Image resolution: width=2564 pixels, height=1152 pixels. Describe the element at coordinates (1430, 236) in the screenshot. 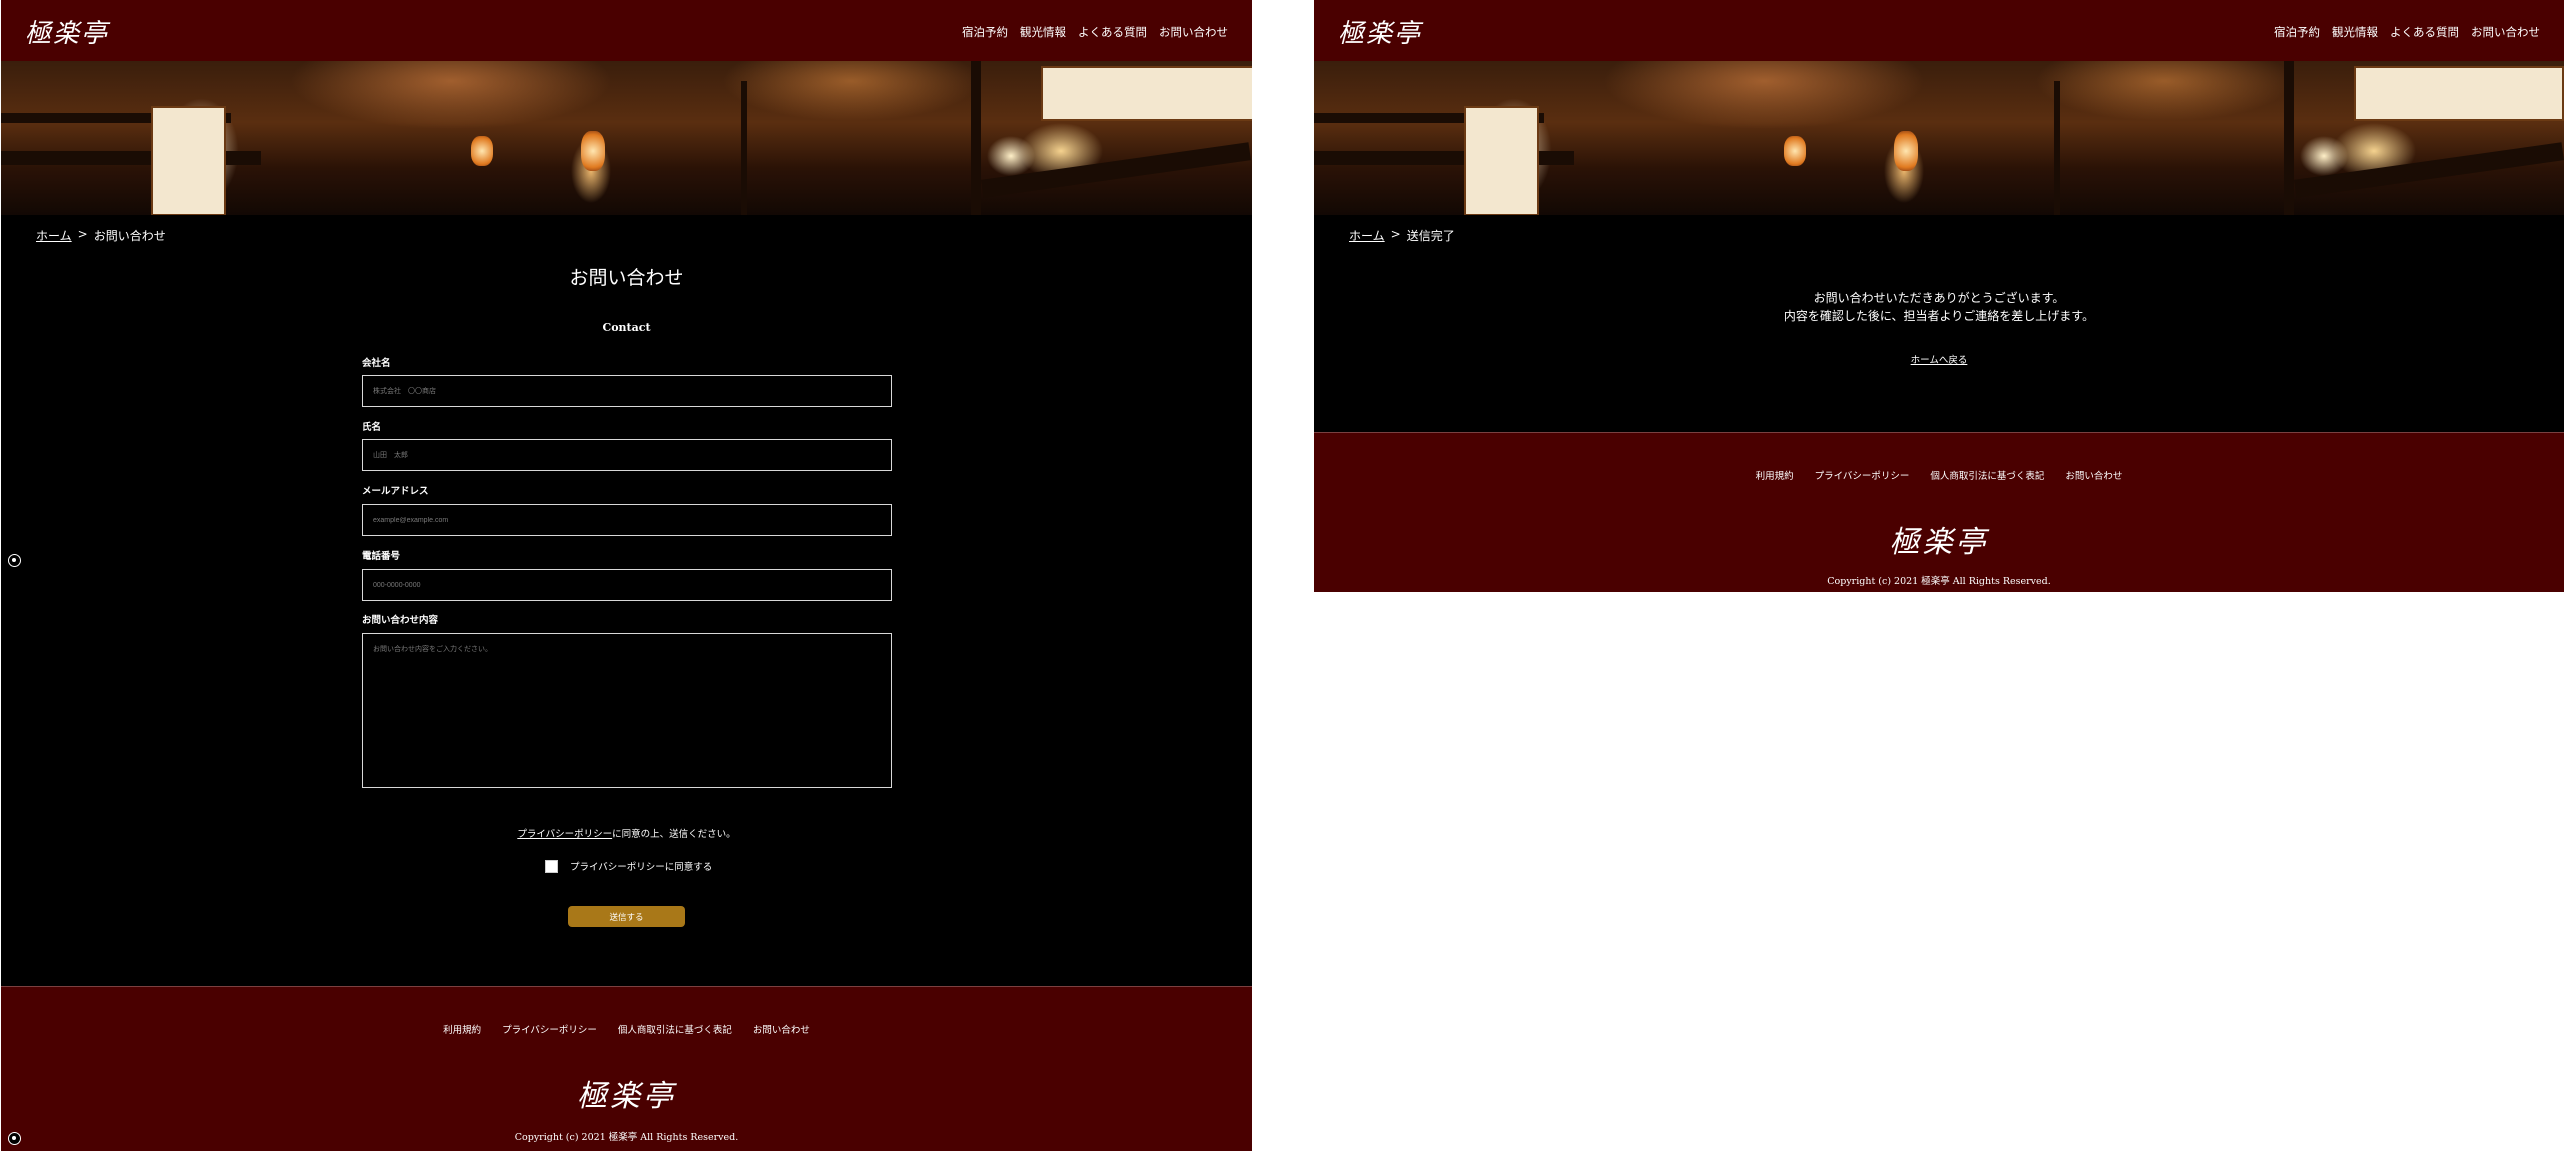

I see `breadcrumb-current: 送信完了` at that location.